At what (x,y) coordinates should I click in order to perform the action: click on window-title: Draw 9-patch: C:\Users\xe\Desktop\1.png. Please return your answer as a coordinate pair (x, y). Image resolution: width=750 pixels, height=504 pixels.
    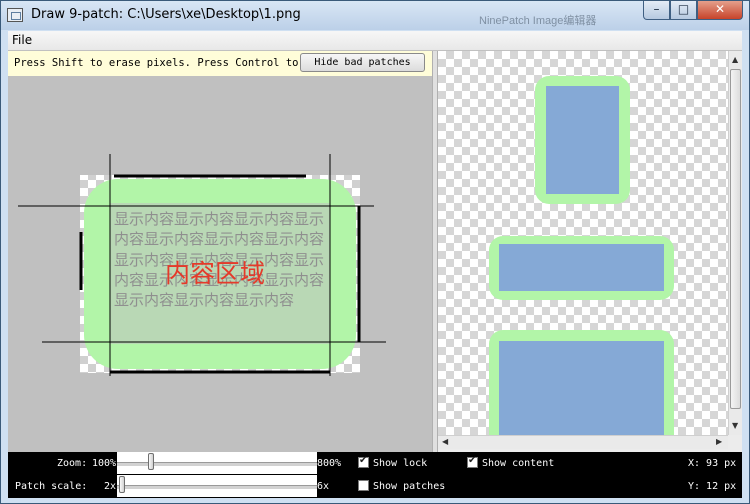
    Looking at the image, I should click on (166, 14).